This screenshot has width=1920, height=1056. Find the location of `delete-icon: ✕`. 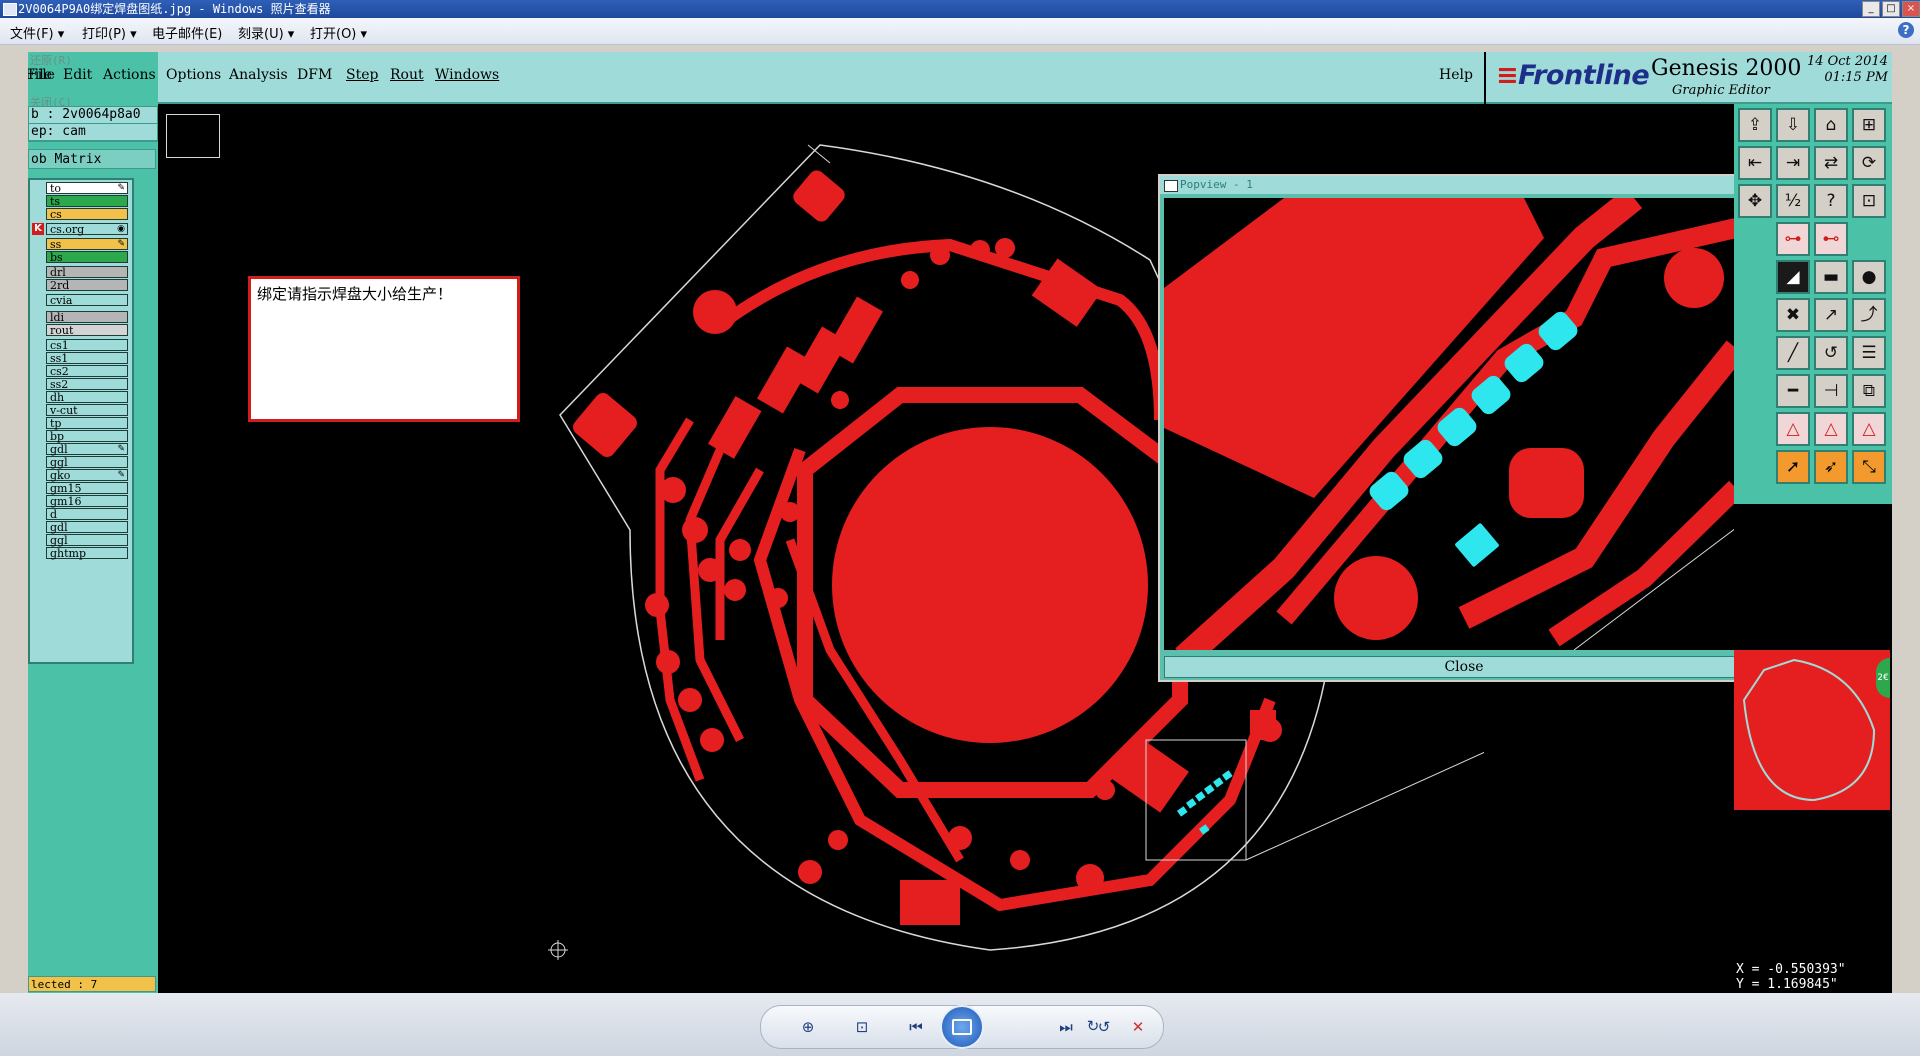

delete-icon: ✕ is located at coordinates (1138, 1027).